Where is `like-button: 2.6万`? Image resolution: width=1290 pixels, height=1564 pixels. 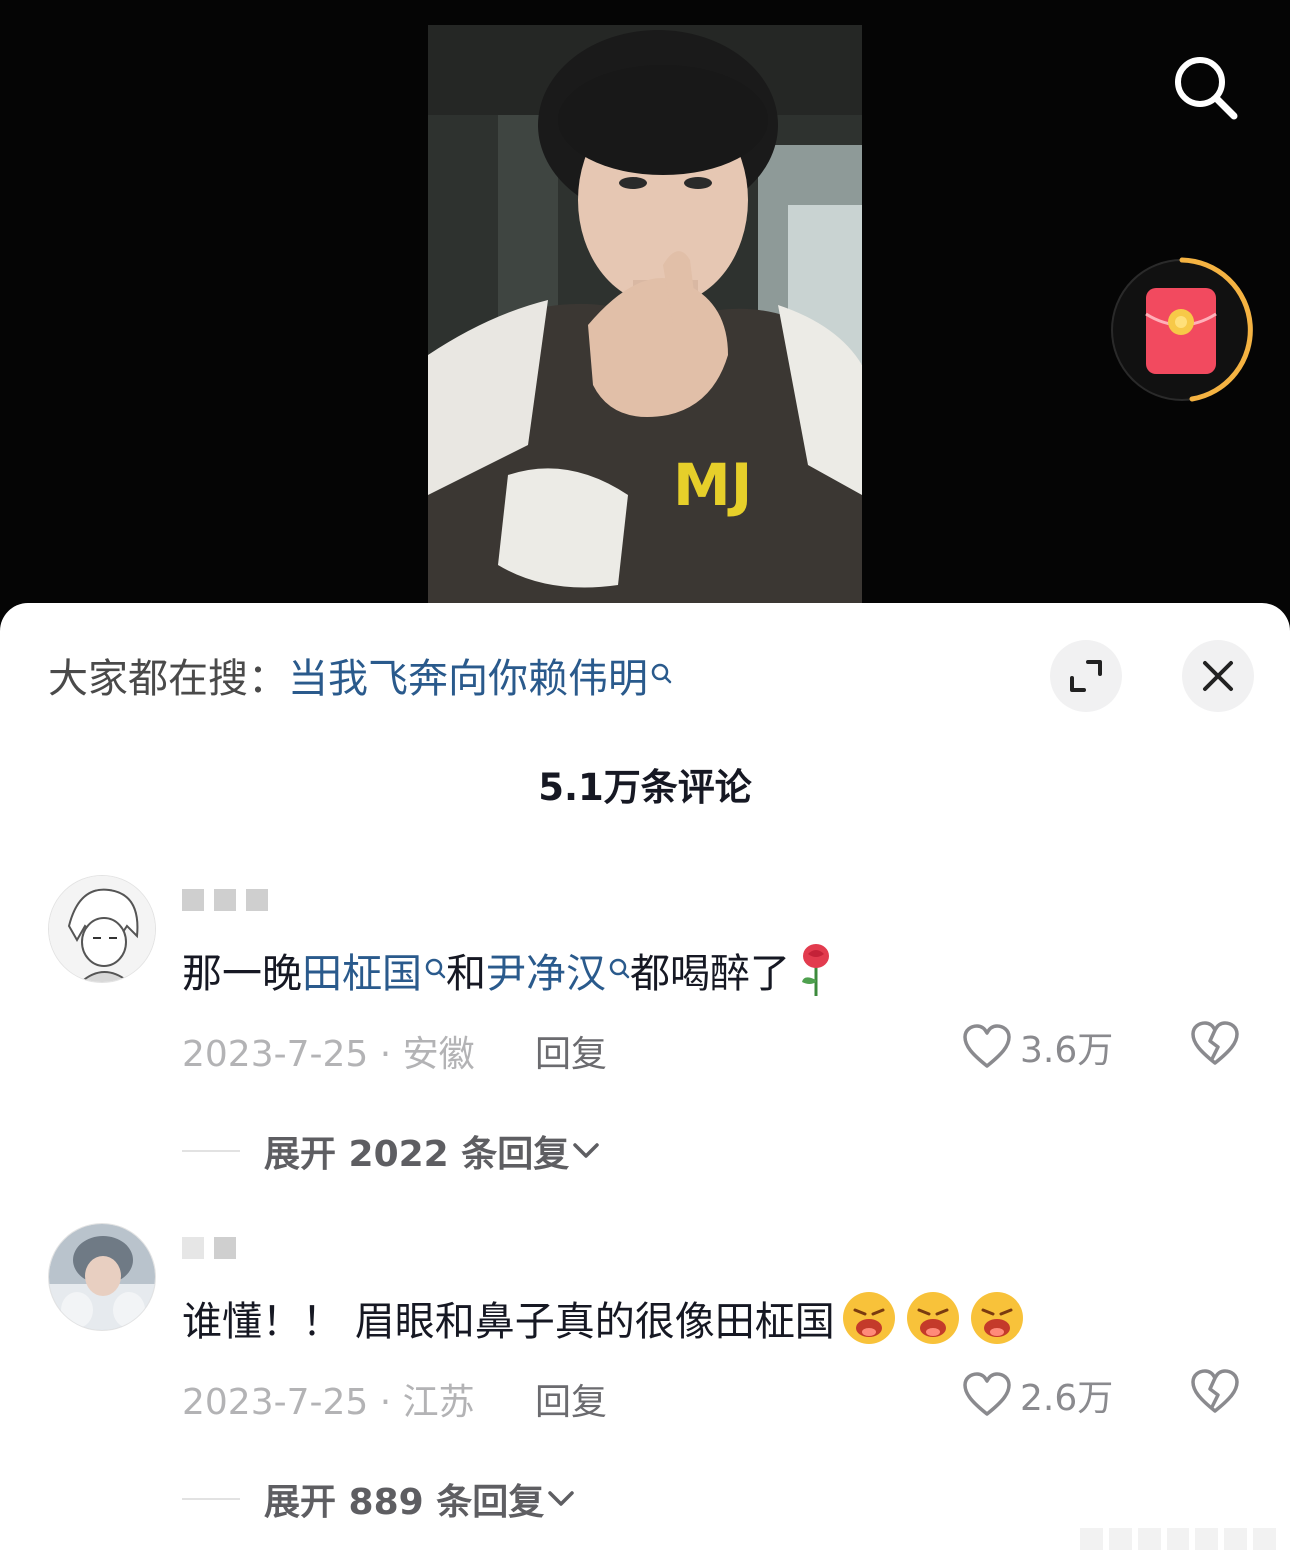
like-button: 2.6万 is located at coordinates (1037, 1395).